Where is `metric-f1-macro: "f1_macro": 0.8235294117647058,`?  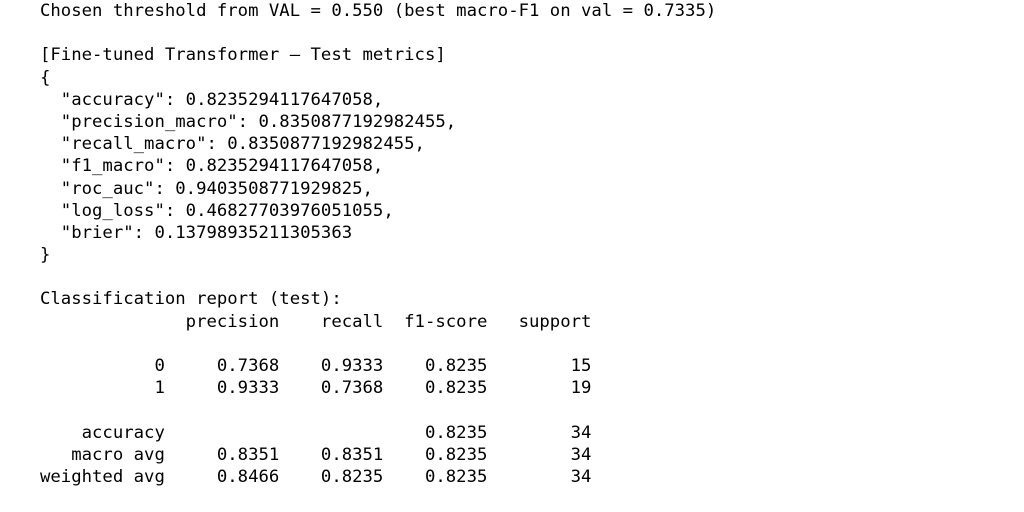 metric-f1-macro: "f1_macro": 0.8235294117647058, is located at coordinates (212, 166).